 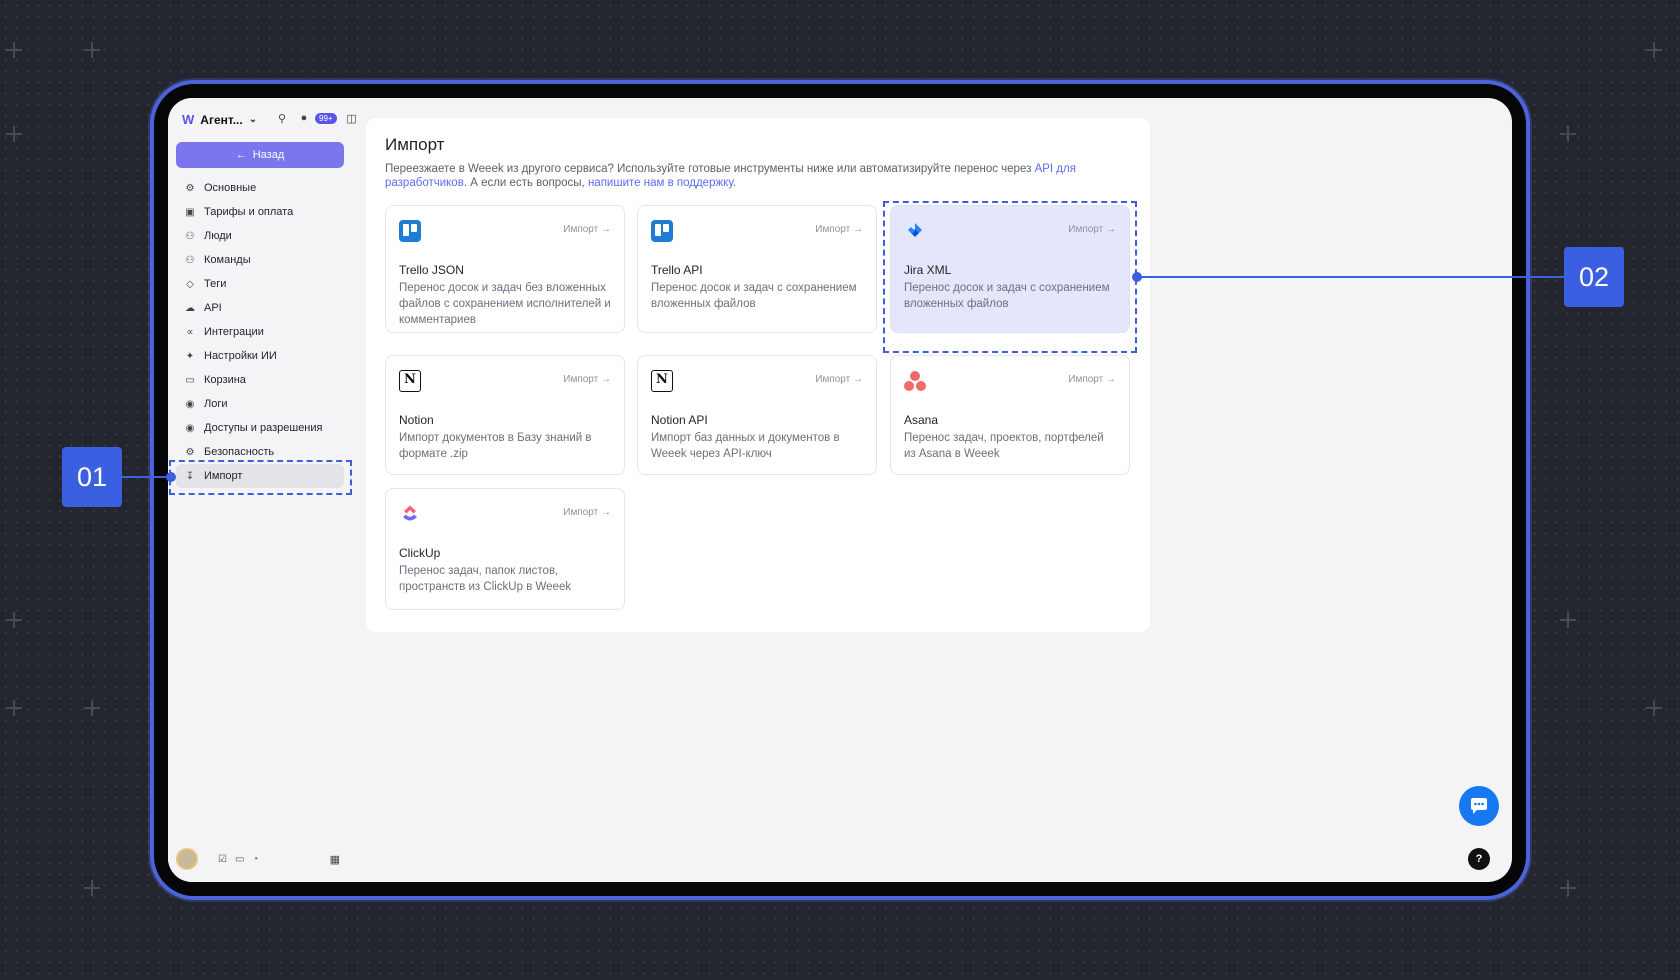 What do you see at coordinates (215, 284) in the screenshot?
I see `sidebar-item-label: Теги` at bounding box center [215, 284].